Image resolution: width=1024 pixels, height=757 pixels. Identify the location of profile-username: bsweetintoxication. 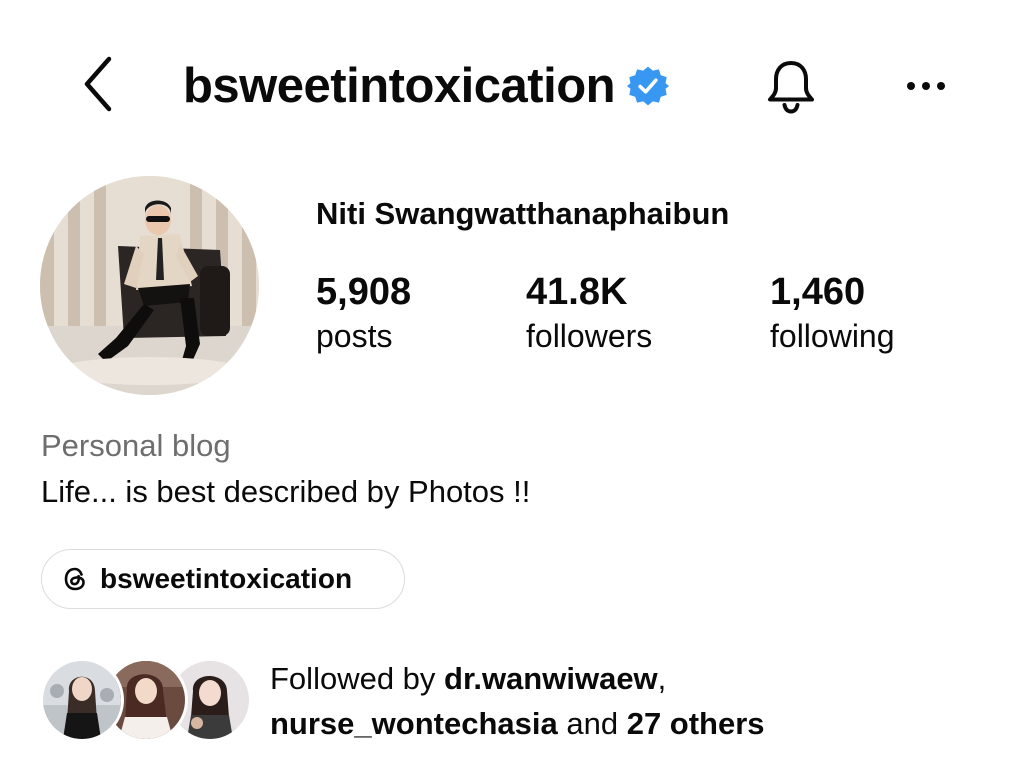
(399, 86).